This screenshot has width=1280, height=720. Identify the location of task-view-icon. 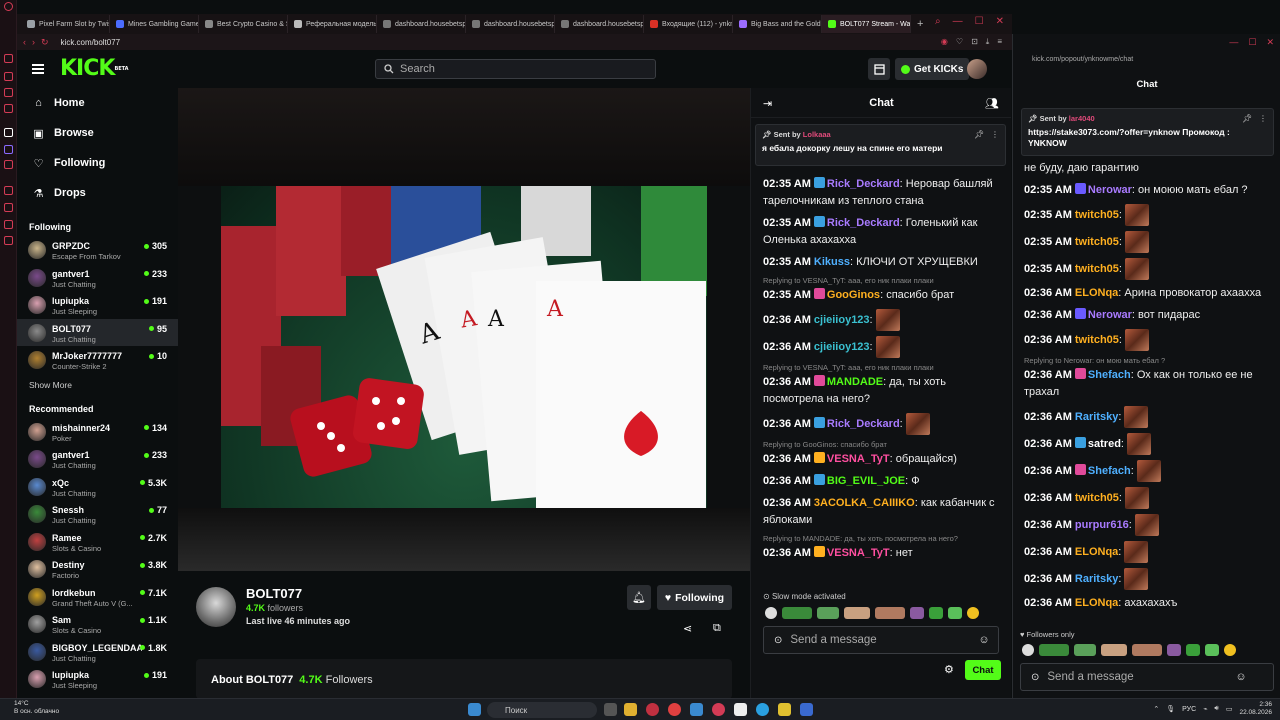
(610, 709).